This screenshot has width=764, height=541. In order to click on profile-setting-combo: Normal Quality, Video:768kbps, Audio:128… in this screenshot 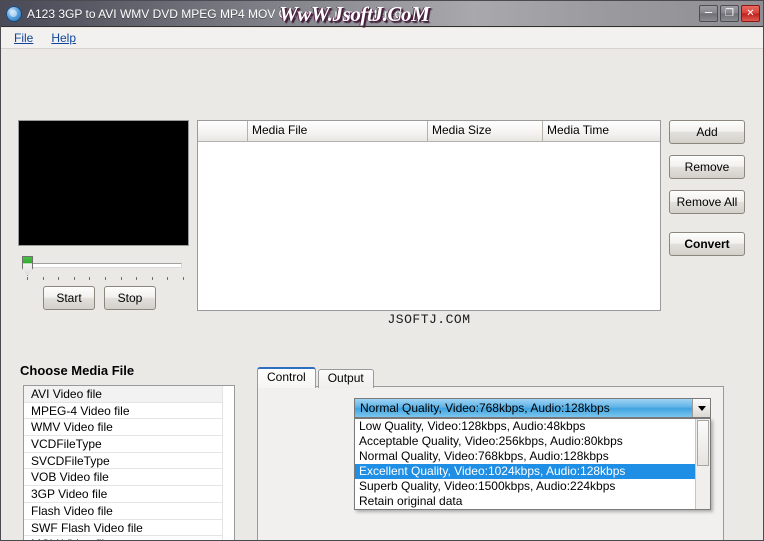, I will do `click(532, 408)`.